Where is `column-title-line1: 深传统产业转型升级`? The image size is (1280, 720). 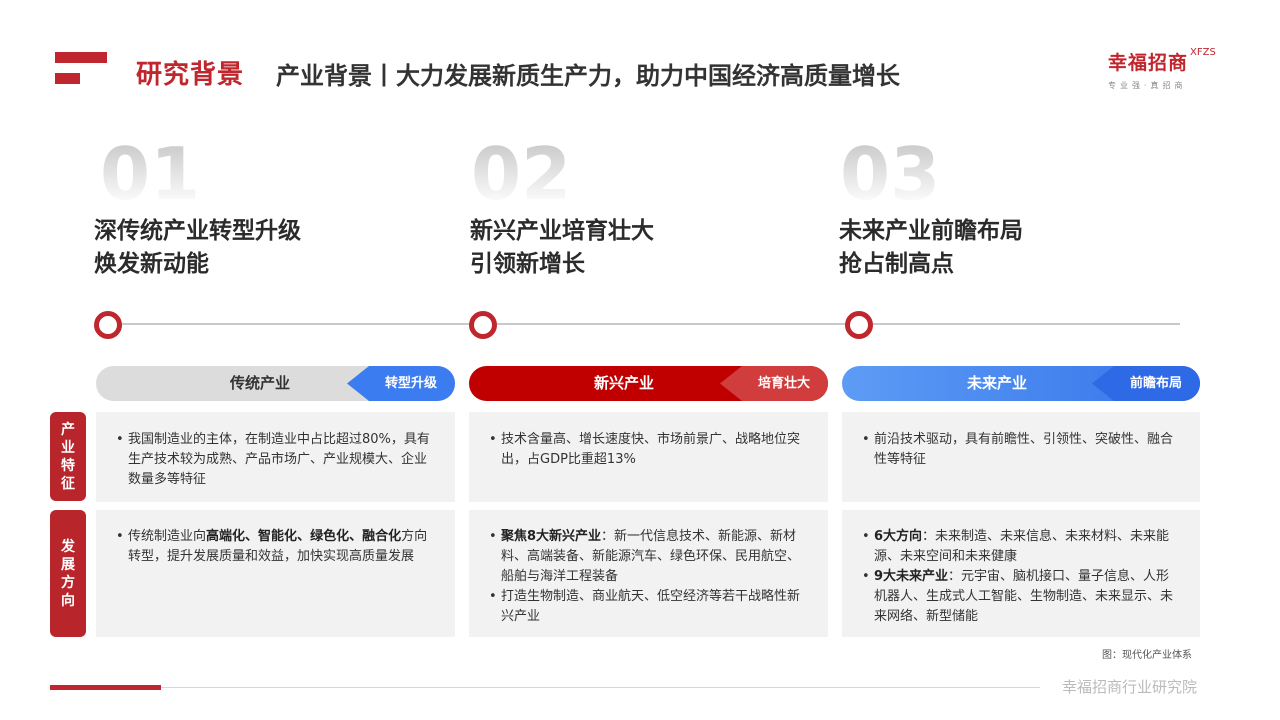
column-title-line1: 深传统产业转型升级 is located at coordinates (197, 231).